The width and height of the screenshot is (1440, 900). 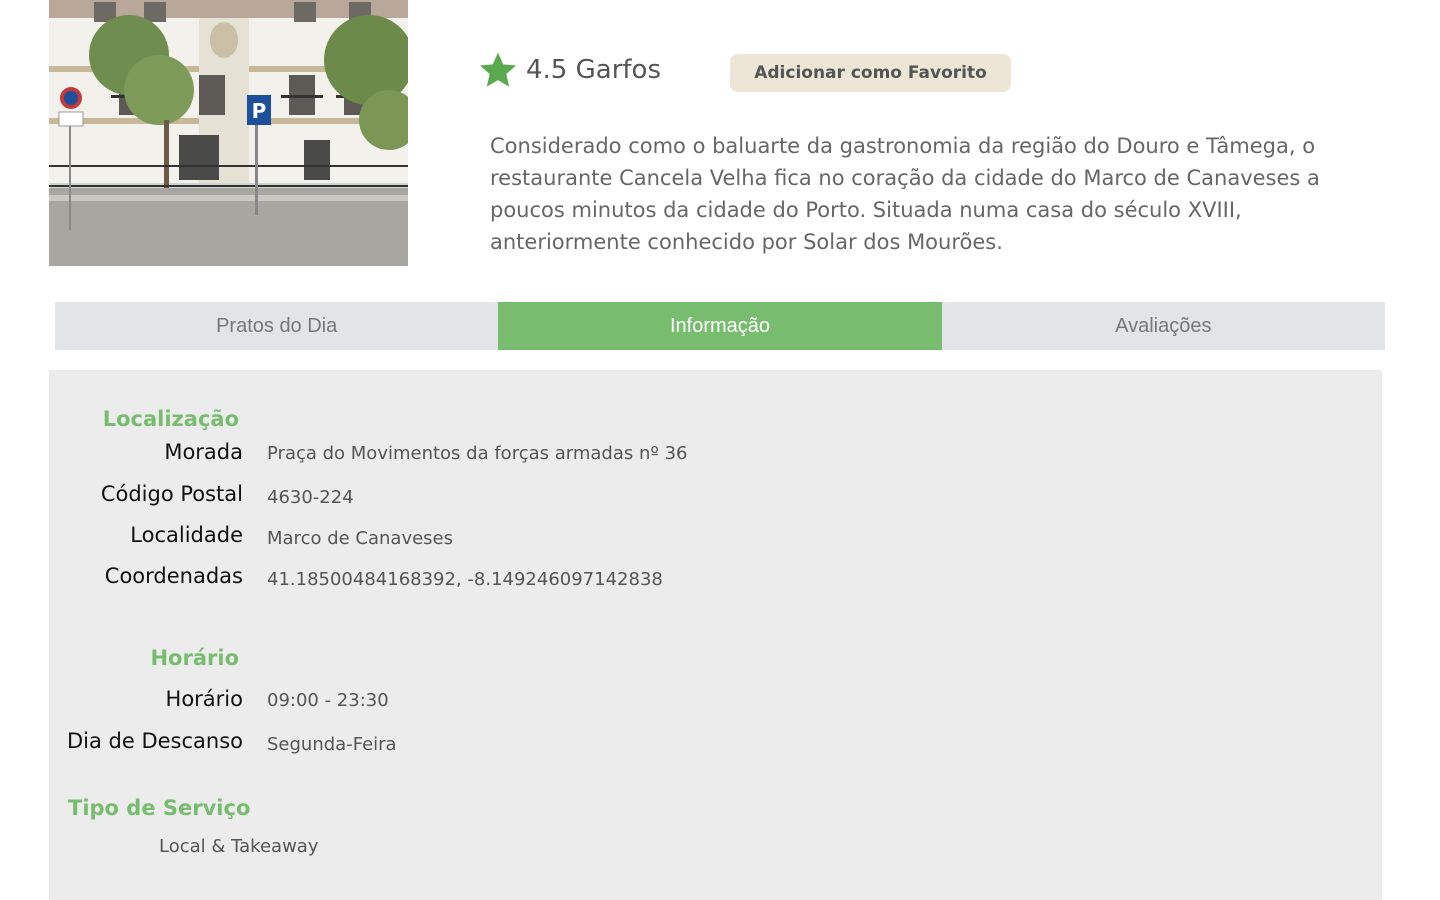 I want to click on rest-day-label: Dia de Descanso, so click(x=154, y=741).